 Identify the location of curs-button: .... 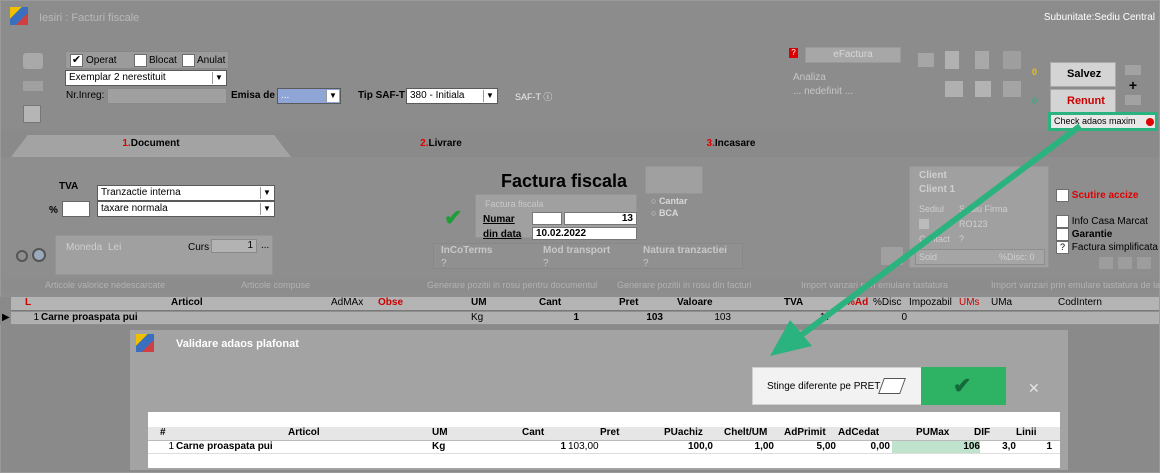
(265, 245).